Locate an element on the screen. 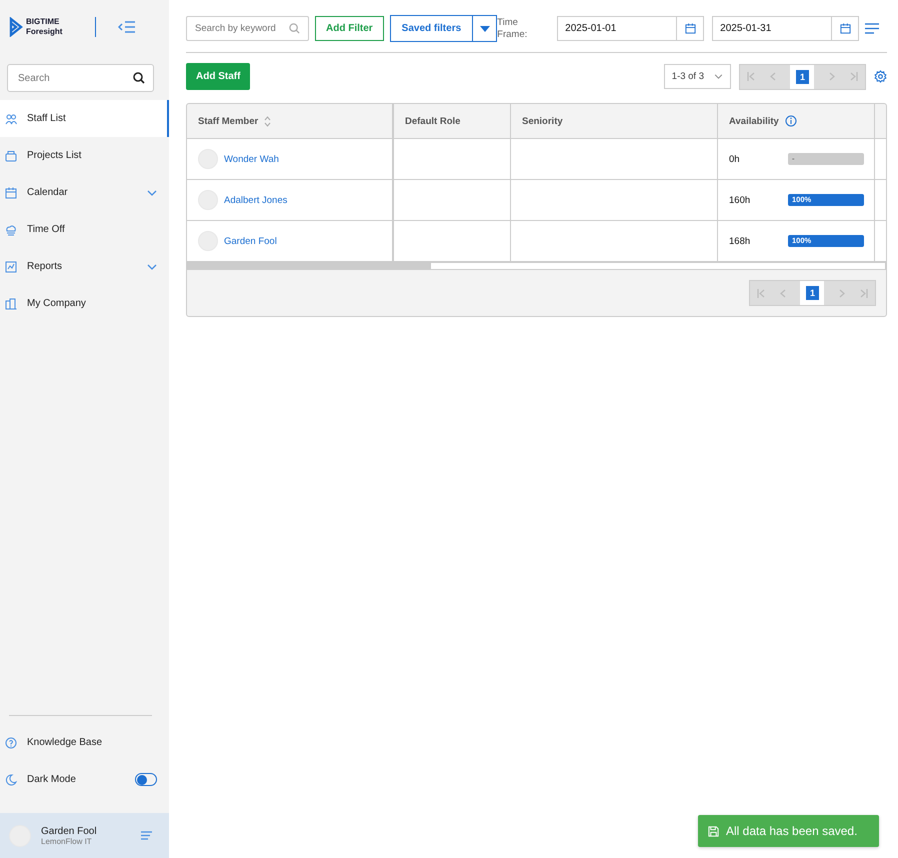 The width and height of the screenshot is (898, 858). logo-subtitle: Foresight is located at coordinates (44, 32).